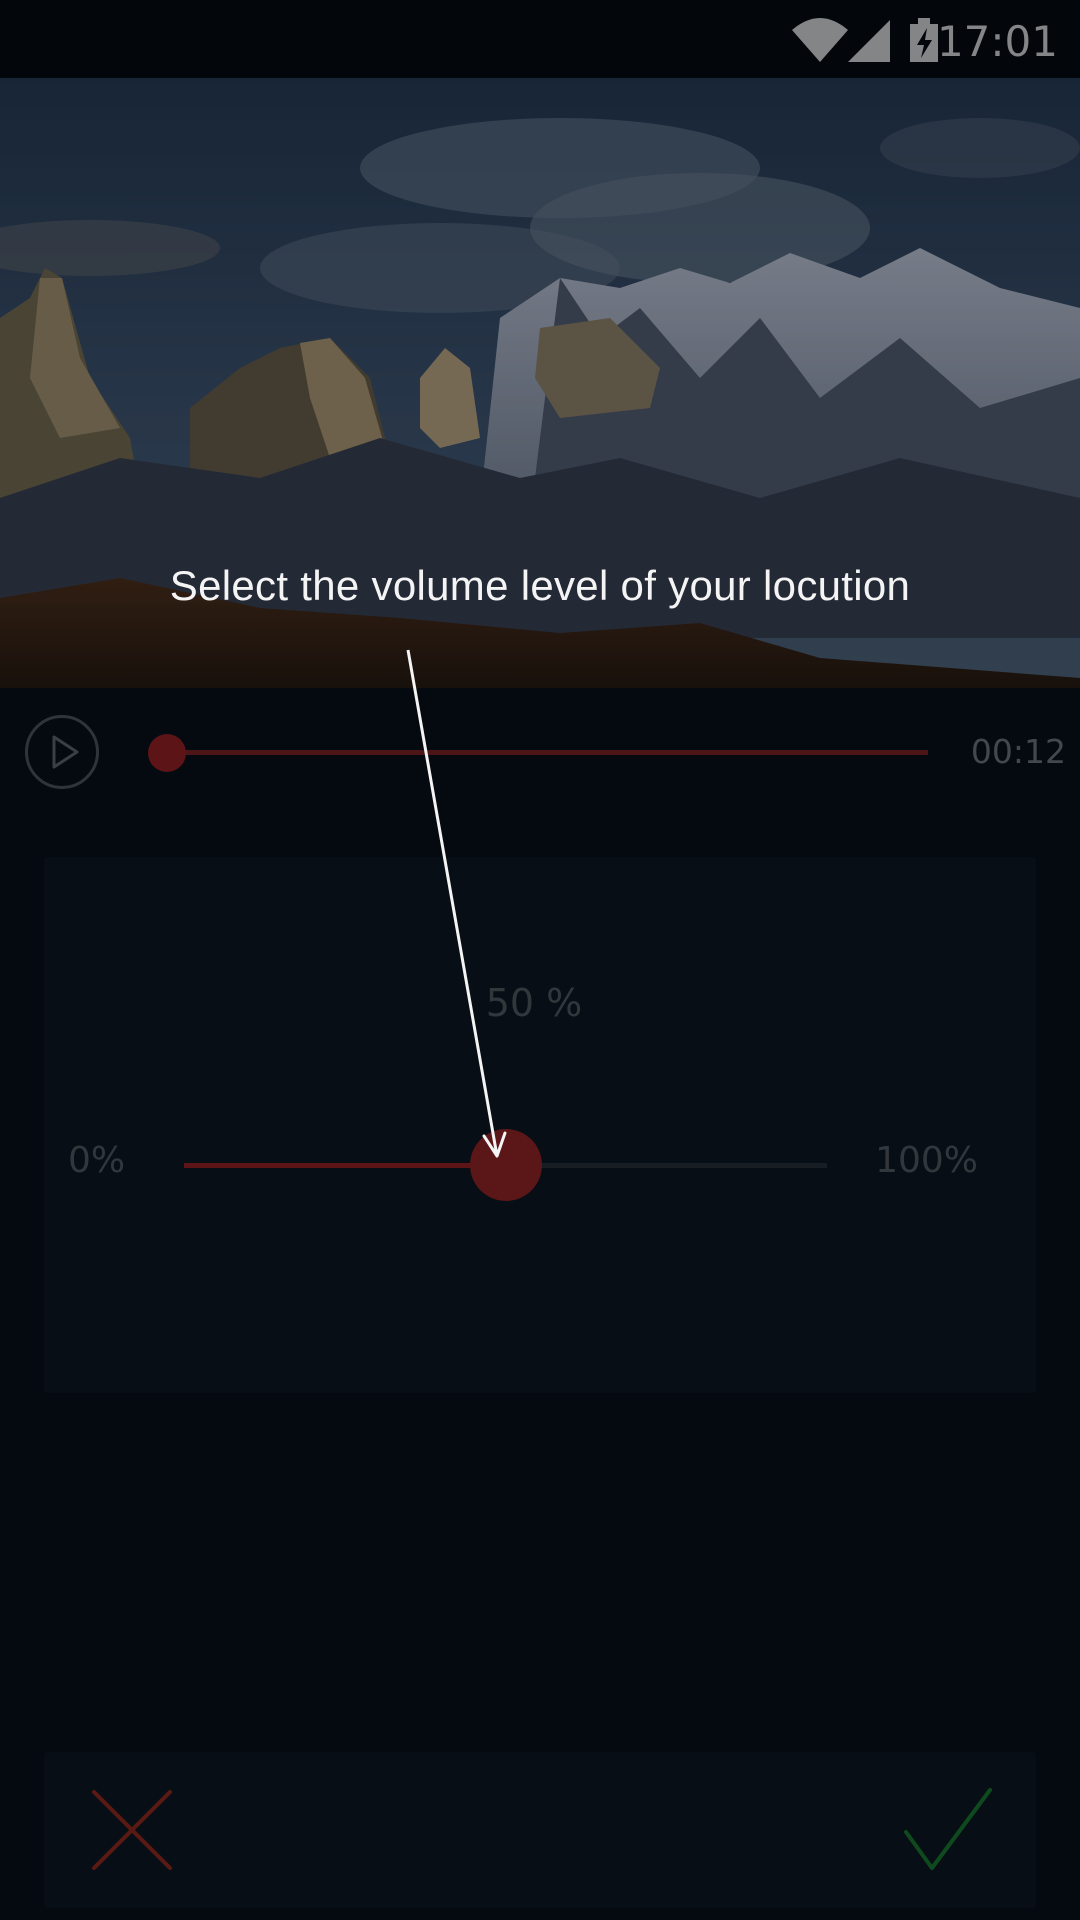 The height and width of the screenshot is (1920, 1080). Describe the element at coordinates (540, 39) in the screenshot. I see `status-bar: 17:01` at that location.